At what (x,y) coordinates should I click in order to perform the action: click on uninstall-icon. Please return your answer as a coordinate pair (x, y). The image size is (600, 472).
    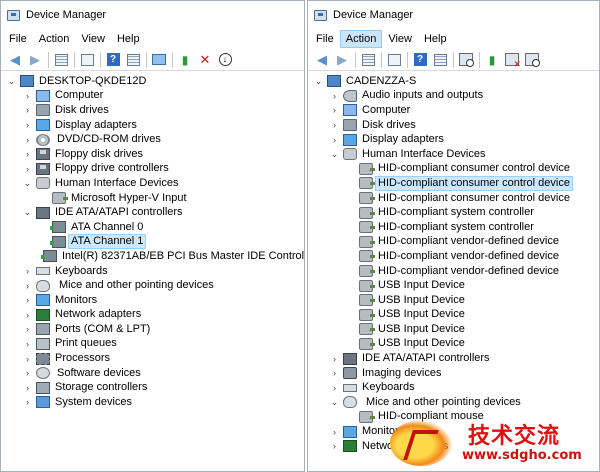
    Looking at the image, I should click on (512, 60).